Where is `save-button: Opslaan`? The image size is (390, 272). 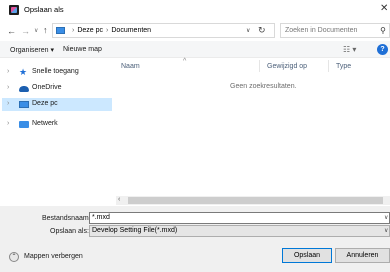 save-button: Opslaan is located at coordinates (307, 255).